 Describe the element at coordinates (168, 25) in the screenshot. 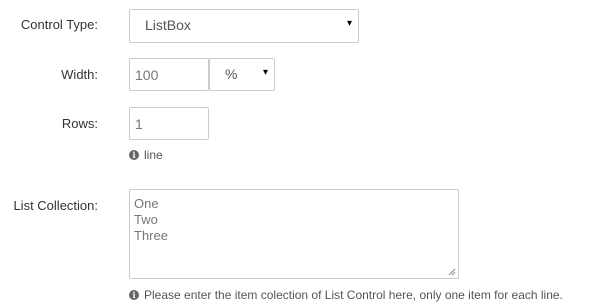

I see `control-type-value: ListBox` at that location.